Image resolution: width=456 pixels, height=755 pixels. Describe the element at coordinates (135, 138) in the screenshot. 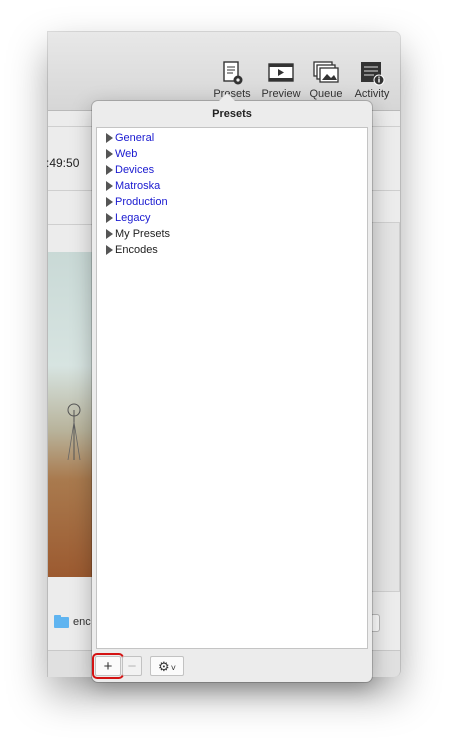

I see `preset-group-label: General` at that location.